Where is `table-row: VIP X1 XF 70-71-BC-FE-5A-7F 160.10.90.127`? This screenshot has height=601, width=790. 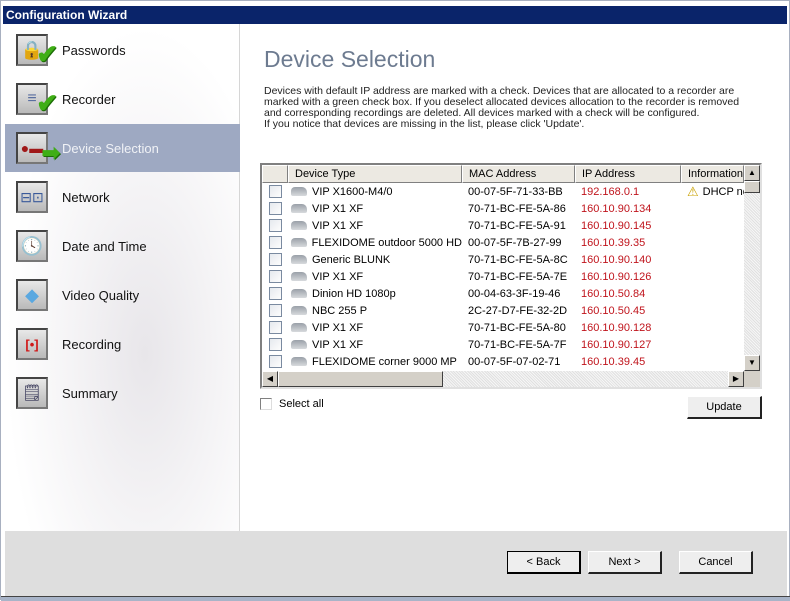 table-row: VIP X1 XF 70-71-BC-FE-5A-7F 160.10.90.127 is located at coordinates (503, 344).